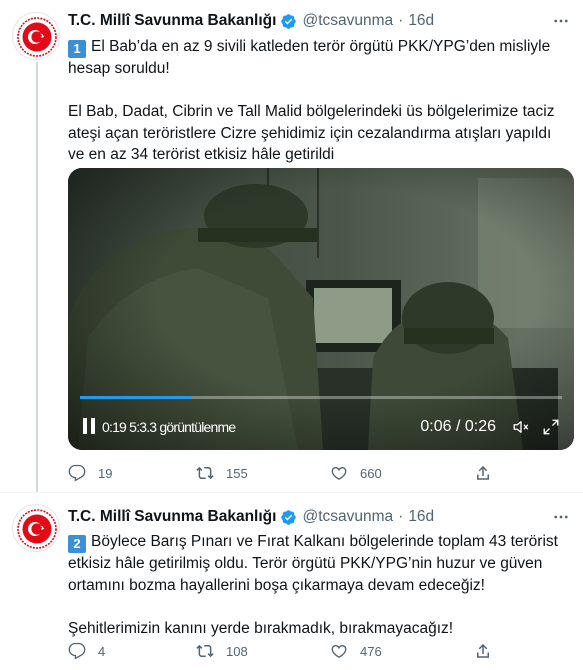  What do you see at coordinates (222, 651) in the screenshot?
I see `retweet-button: 108` at bounding box center [222, 651].